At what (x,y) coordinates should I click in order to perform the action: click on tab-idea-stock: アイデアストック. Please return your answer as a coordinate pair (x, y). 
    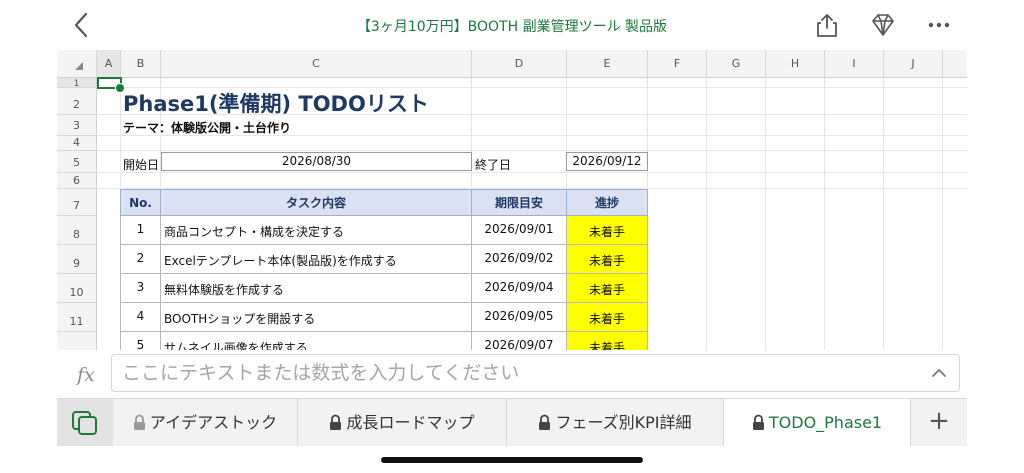
    Looking at the image, I should click on (205, 422).